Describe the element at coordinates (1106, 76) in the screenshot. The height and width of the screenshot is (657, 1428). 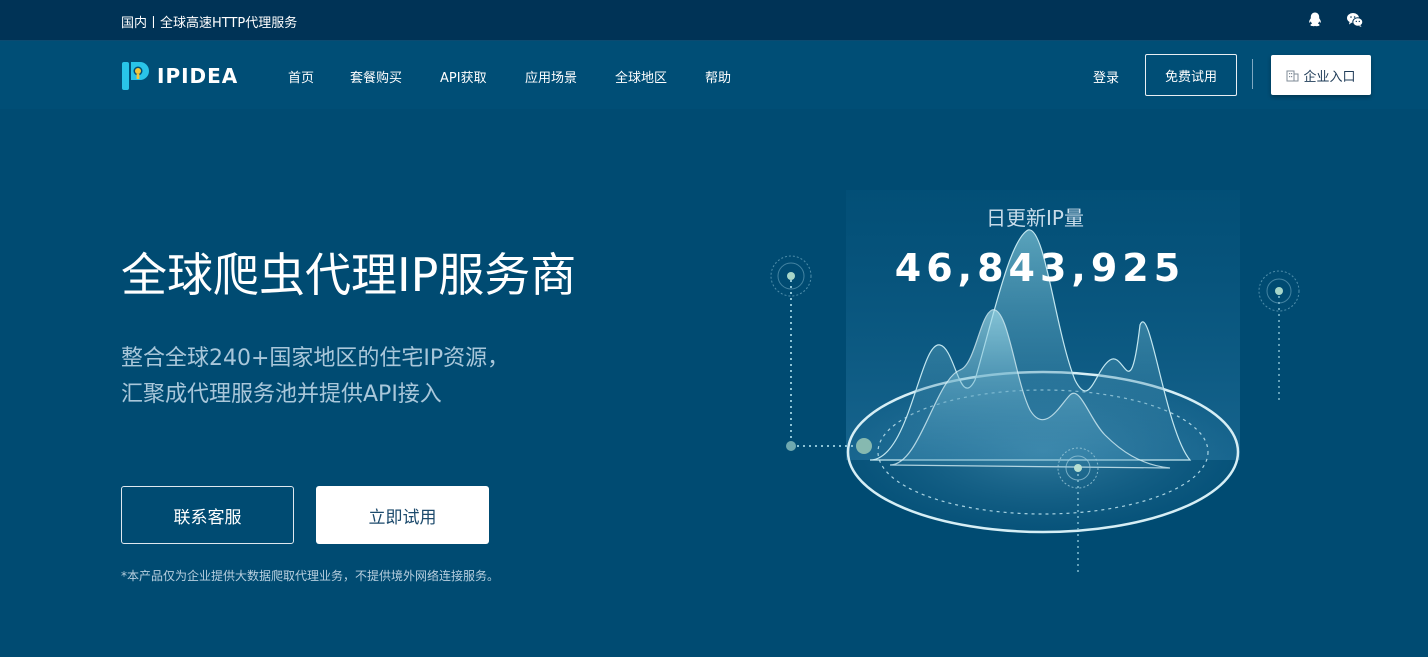
I see `login-link: 登录` at that location.